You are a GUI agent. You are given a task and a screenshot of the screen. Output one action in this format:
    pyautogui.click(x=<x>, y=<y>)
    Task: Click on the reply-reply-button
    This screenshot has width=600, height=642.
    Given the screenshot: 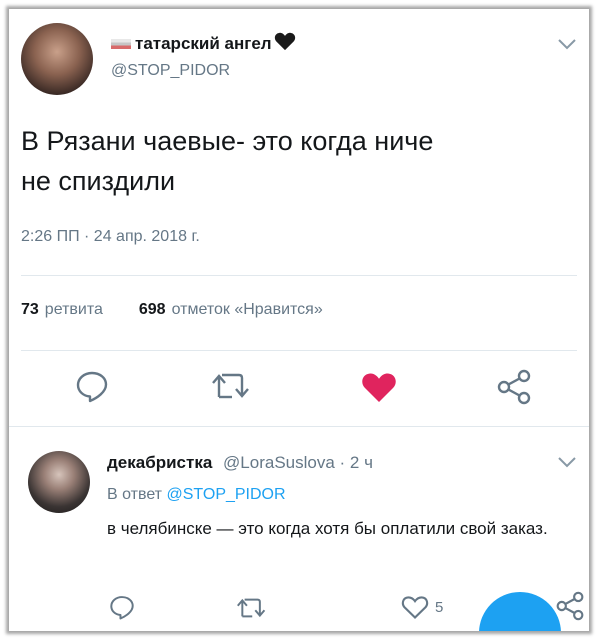 What is the action you would take?
    pyautogui.click(x=122, y=607)
    